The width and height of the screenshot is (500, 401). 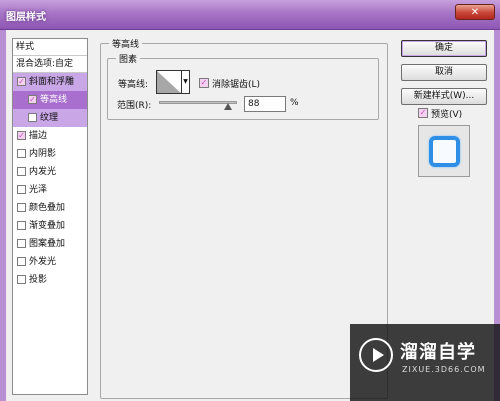 What do you see at coordinates (21, 171) in the screenshot?
I see `inner-glow-checkbox` at bounding box center [21, 171].